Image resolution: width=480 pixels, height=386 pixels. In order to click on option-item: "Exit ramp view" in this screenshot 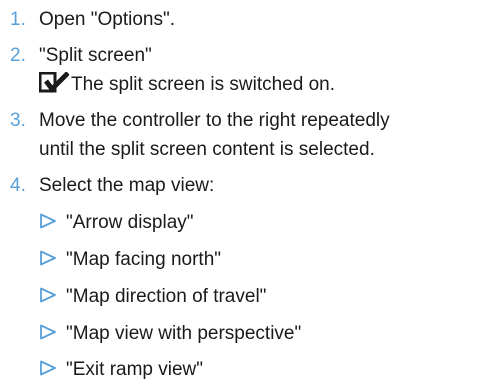, I will do `click(121, 369)`.